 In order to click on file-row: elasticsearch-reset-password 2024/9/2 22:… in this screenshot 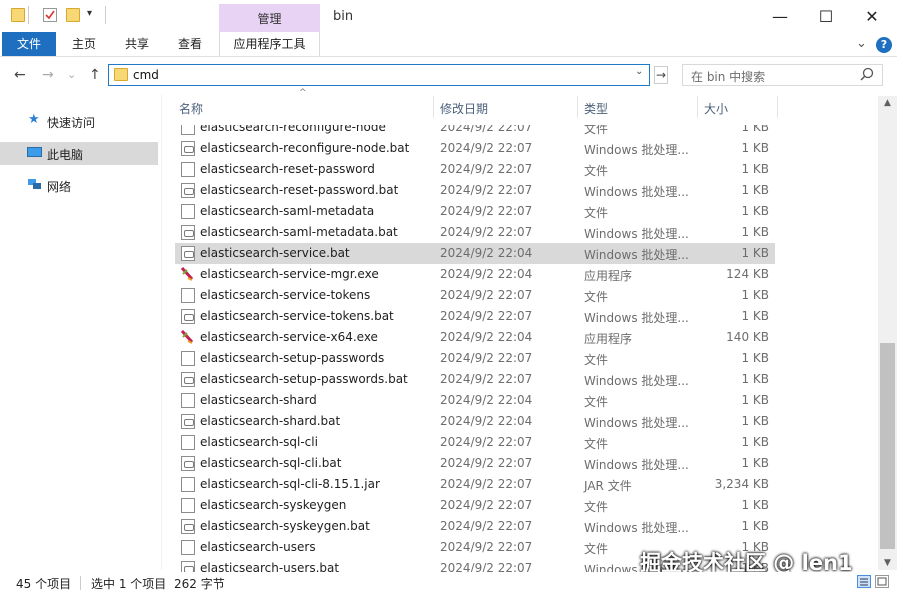, I will do `click(475, 169)`.